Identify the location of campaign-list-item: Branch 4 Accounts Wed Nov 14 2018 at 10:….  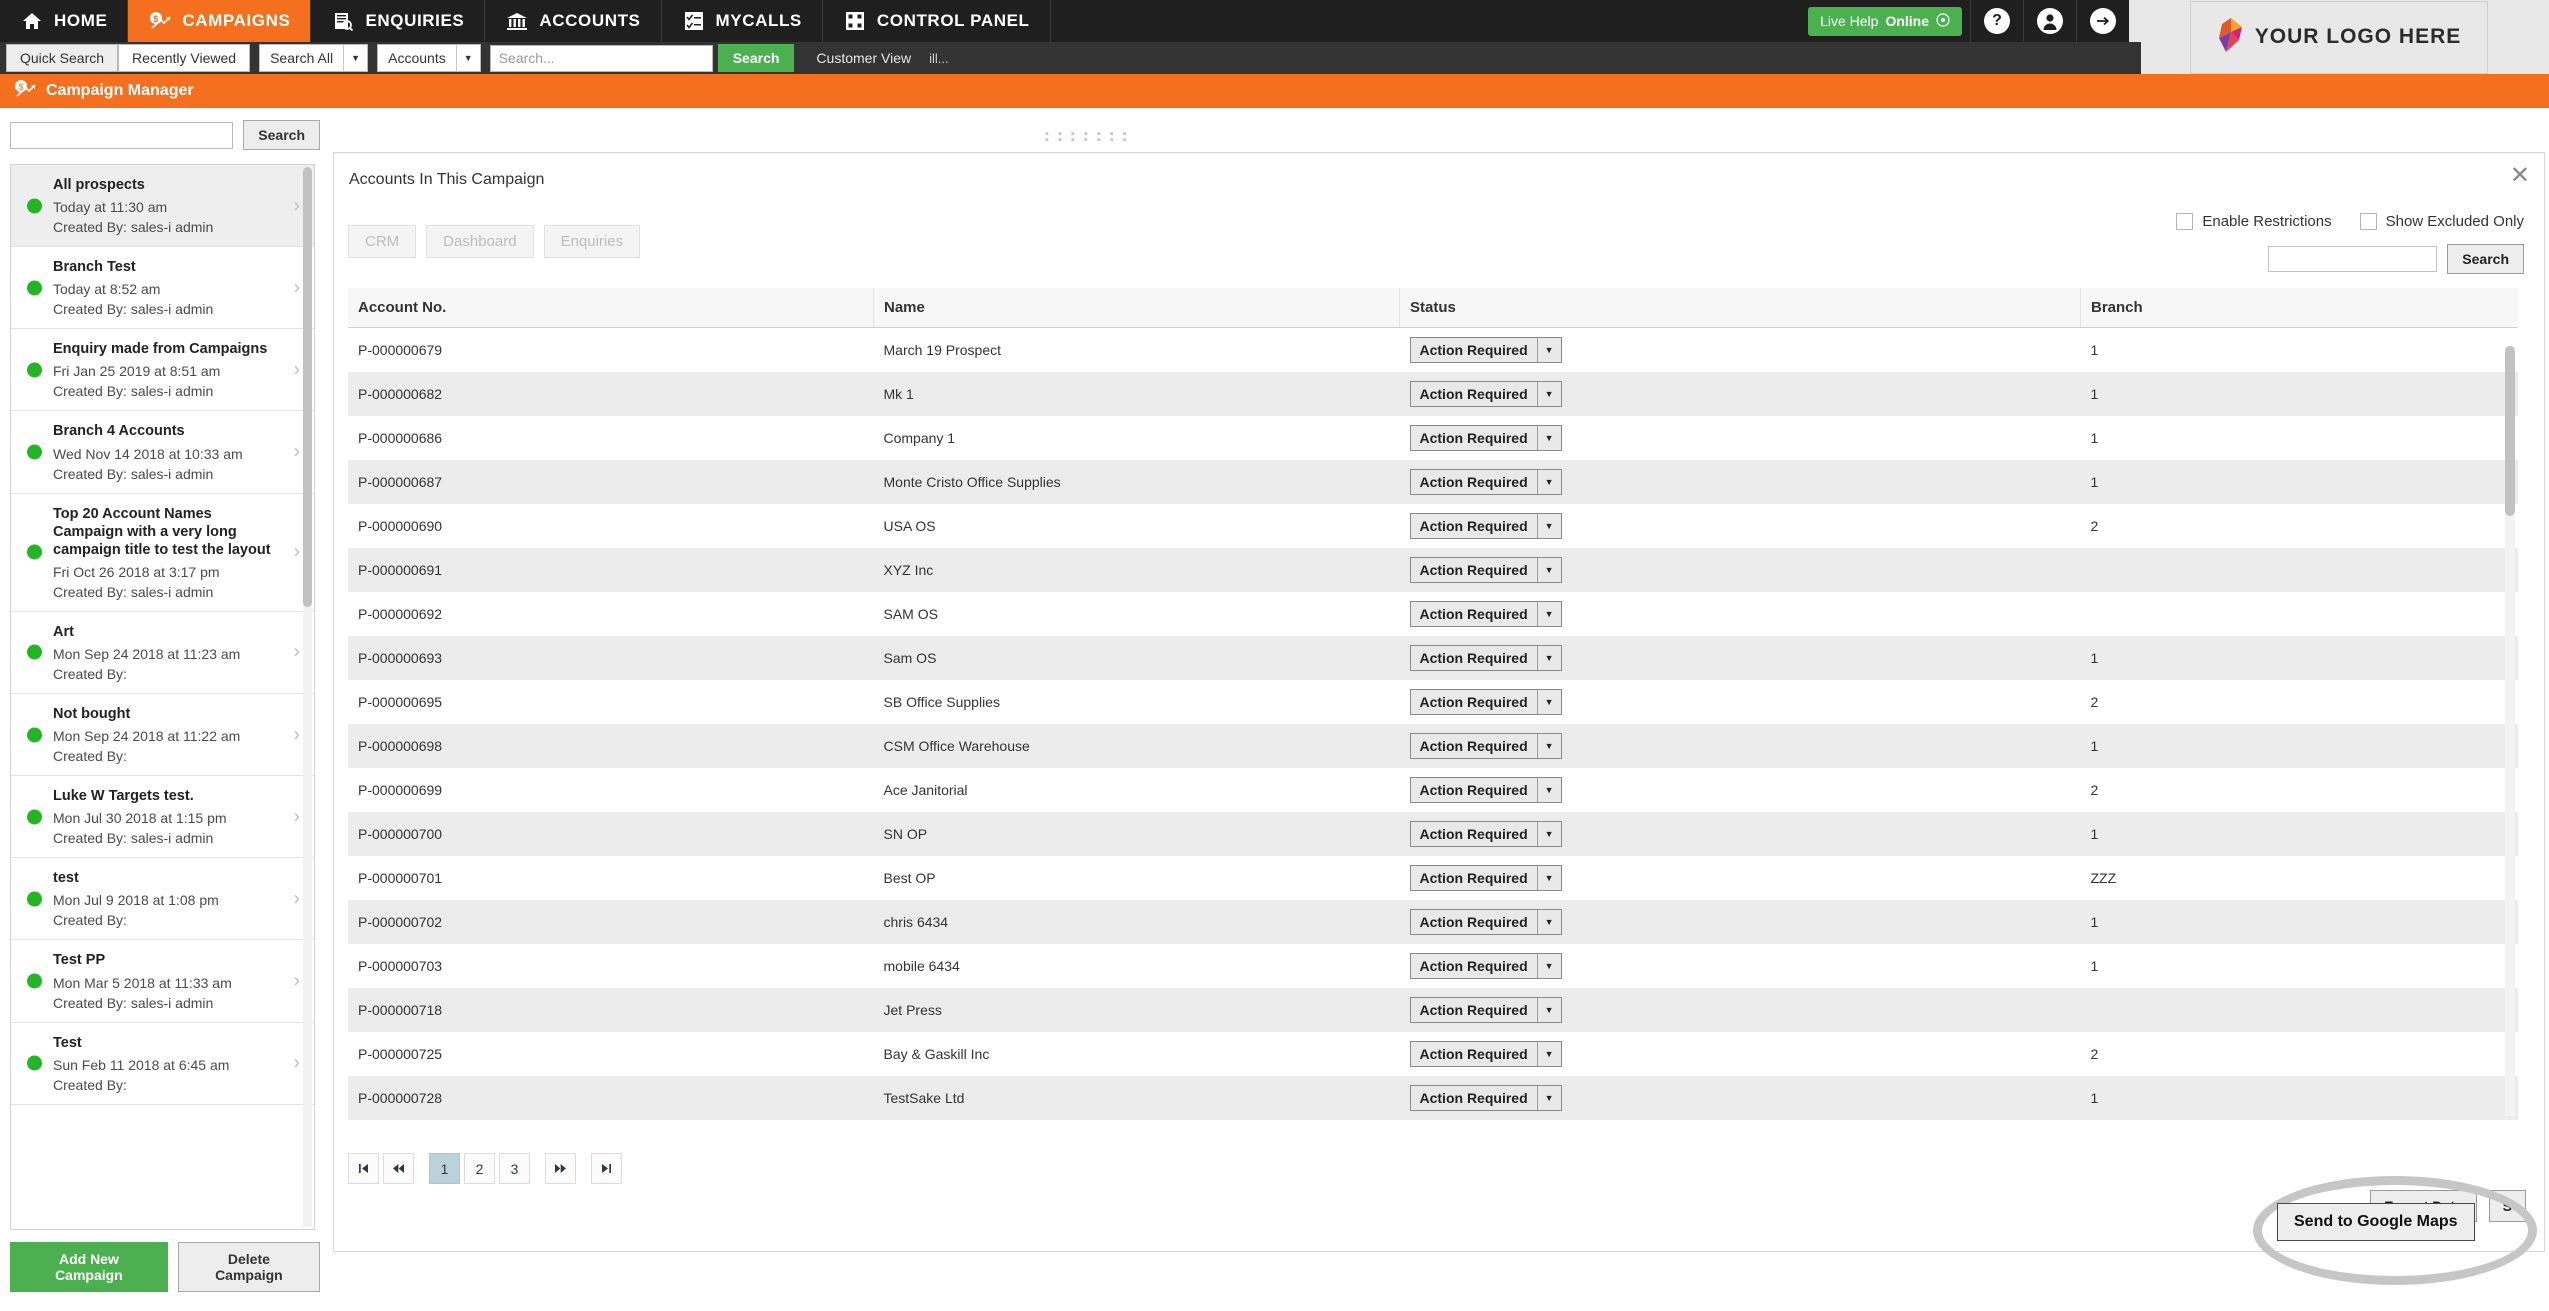
(162, 452).